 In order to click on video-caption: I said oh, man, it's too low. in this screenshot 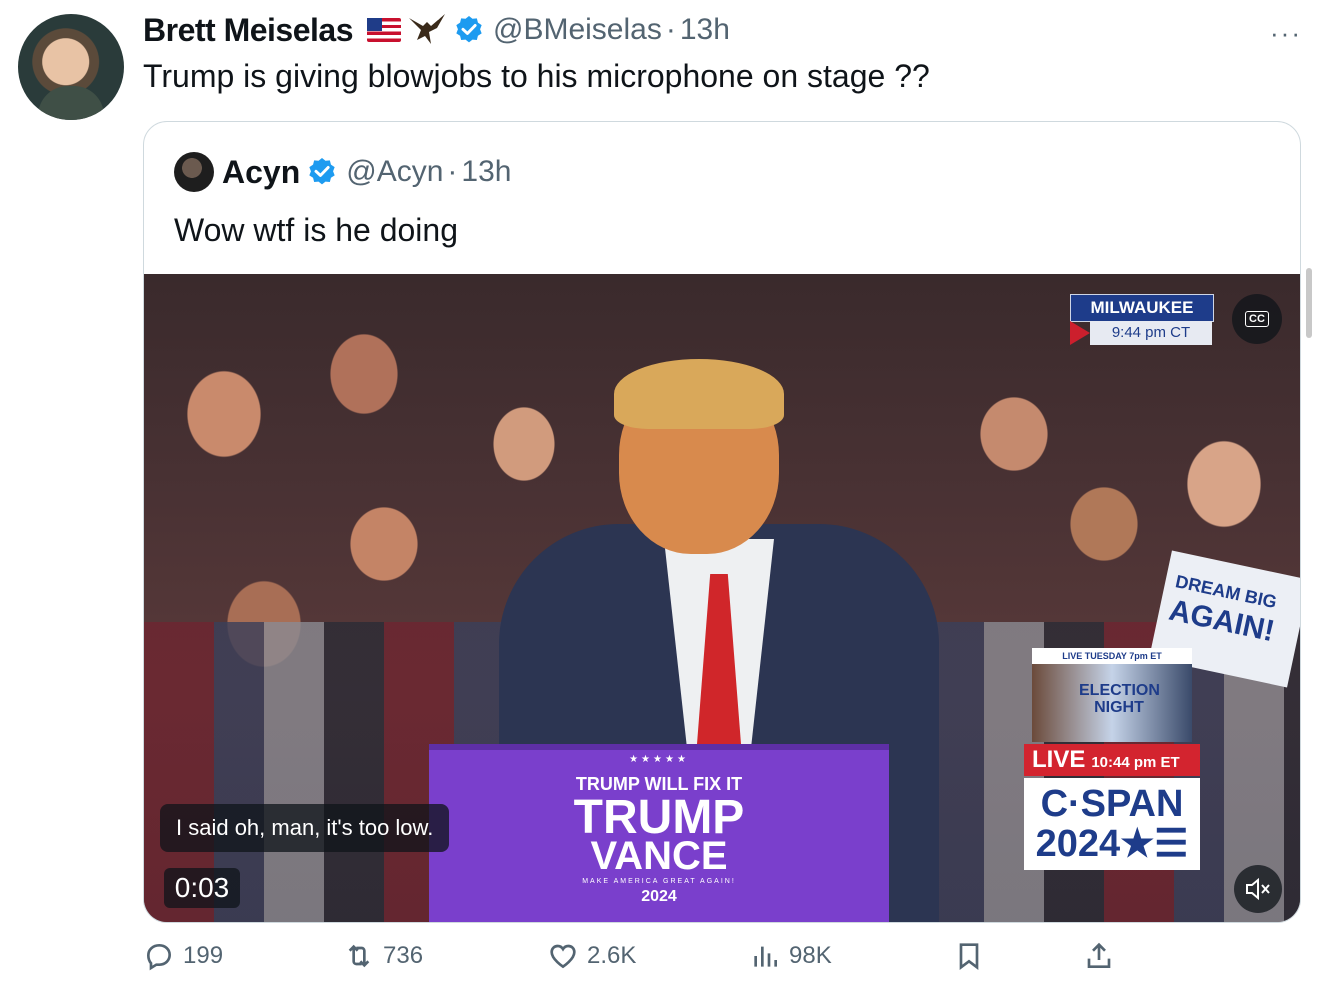, I will do `click(305, 828)`.